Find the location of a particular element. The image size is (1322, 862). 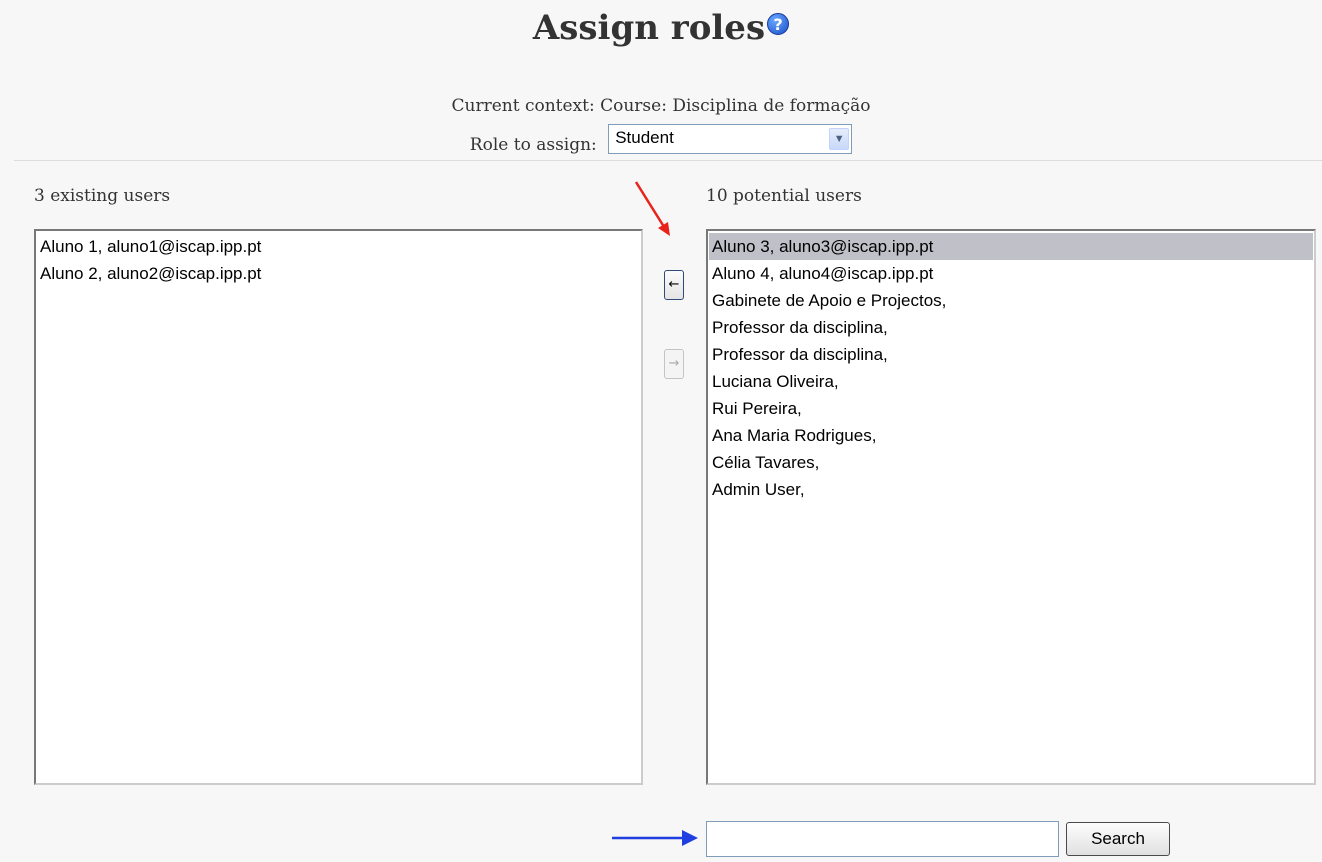

role-label: Role to assign: is located at coordinates (533, 145).